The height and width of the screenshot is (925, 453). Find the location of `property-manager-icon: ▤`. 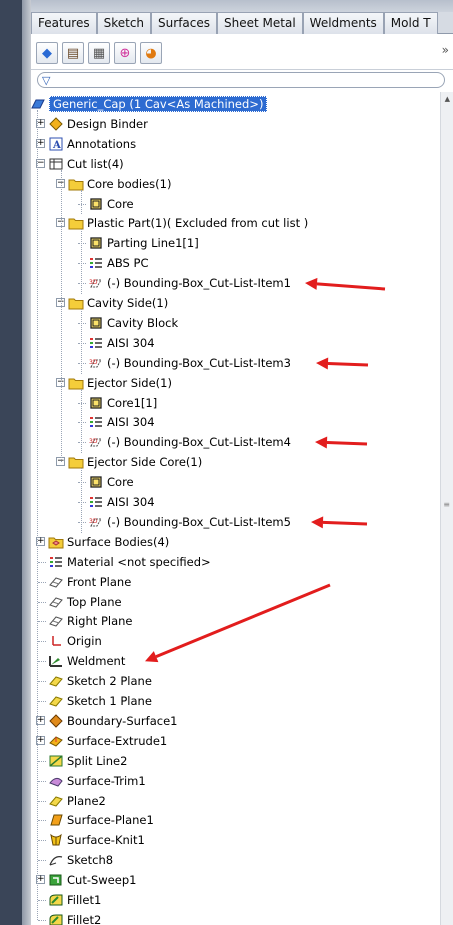

property-manager-icon: ▤ is located at coordinates (73, 53).